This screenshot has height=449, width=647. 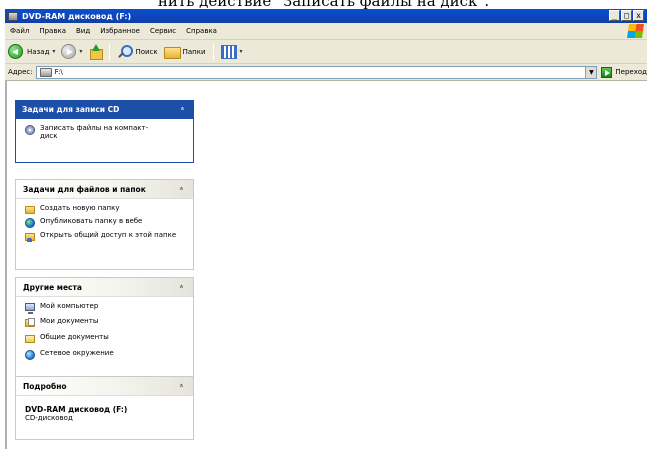 I want to click on menu-view: Вид, so click(x=83, y=31).